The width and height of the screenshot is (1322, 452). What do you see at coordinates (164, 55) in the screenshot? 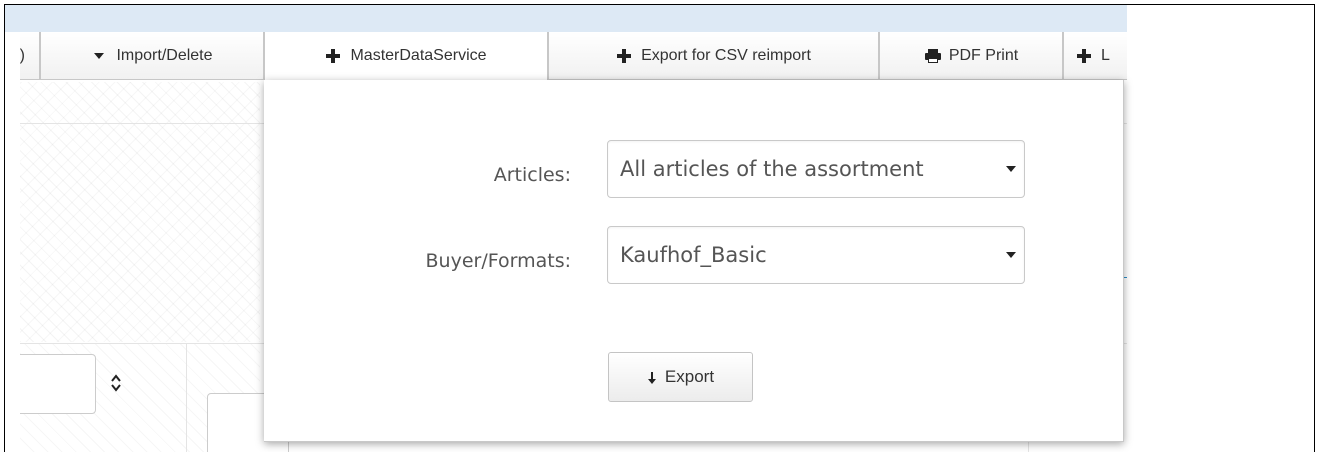
I see `toolbar-label: Import/Delete` at bounding box center [164, 55].